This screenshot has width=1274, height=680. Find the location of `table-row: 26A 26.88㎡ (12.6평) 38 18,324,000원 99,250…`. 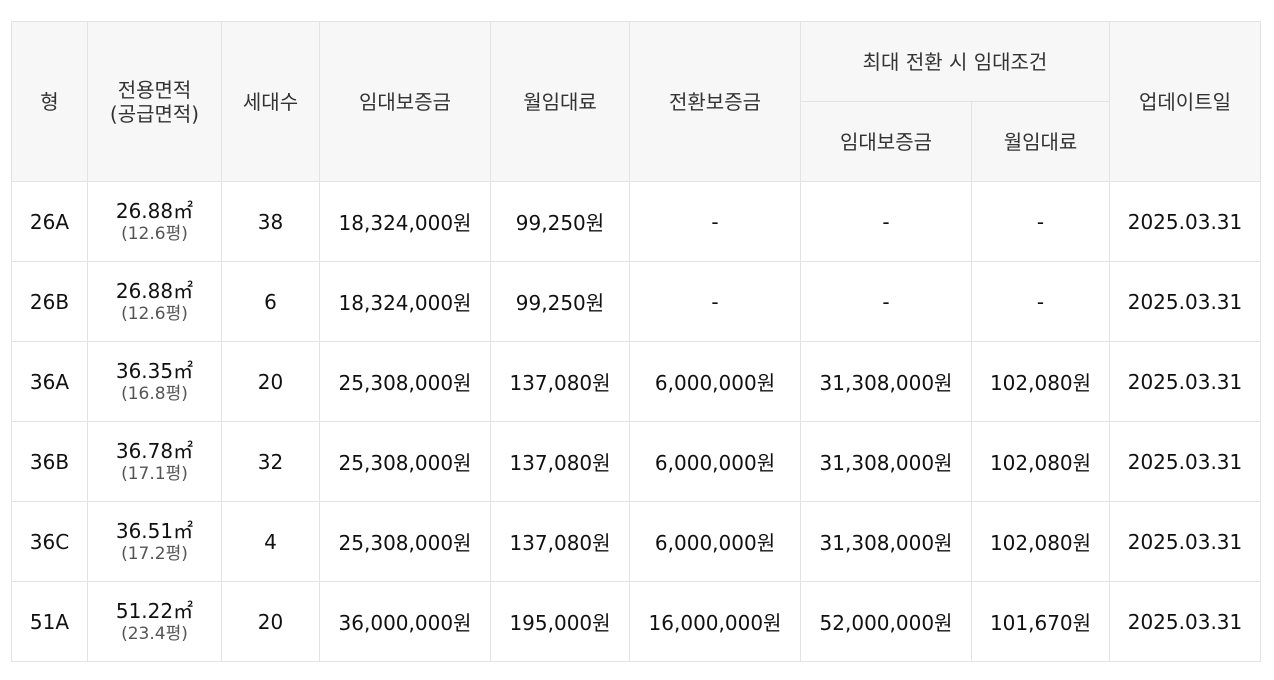

table-row: 26A 26.88㎡ (12.6평) 38 18,324,000원 99,250… is located at coordinates (636, 221).